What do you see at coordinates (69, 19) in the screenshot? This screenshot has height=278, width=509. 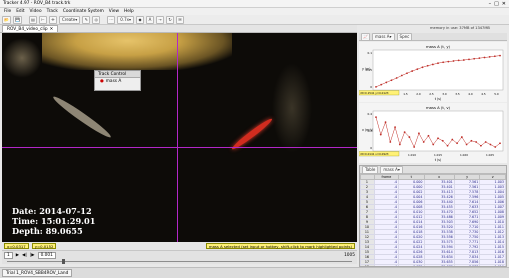 I see `create-button: Create ▾` at bounding box center [69, 19].